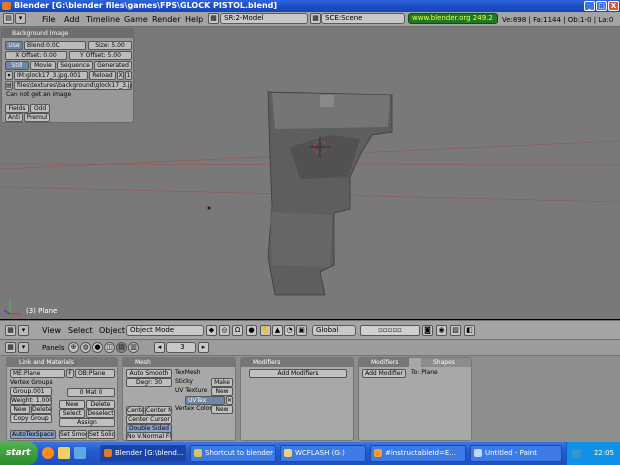  Describe the element at coordinates (427, 330) in the screenshot. I see `lock-icon: ◙` at that location.